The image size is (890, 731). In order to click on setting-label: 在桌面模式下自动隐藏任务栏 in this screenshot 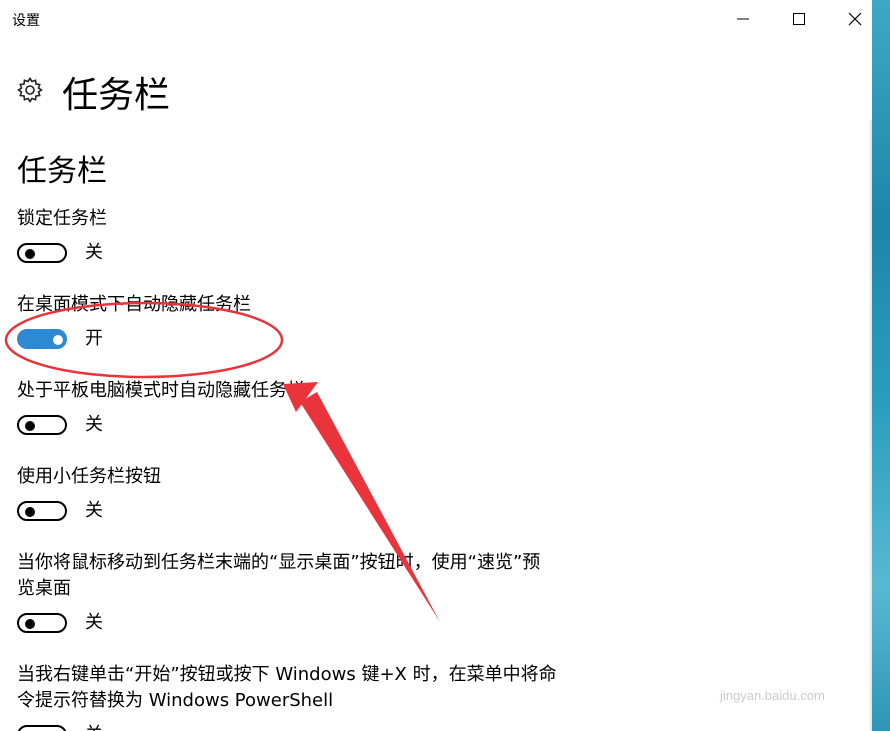, I will do `click(134, 304)`.